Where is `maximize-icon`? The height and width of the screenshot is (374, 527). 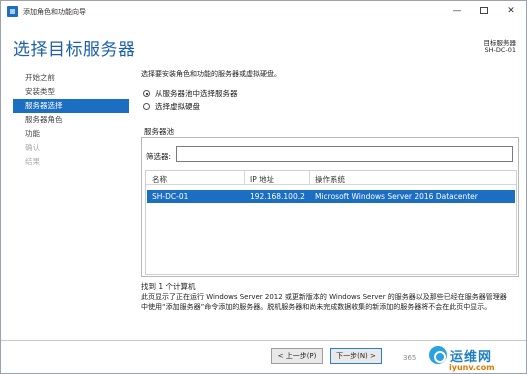 maximize-icon is located at coordinates (484, 10).